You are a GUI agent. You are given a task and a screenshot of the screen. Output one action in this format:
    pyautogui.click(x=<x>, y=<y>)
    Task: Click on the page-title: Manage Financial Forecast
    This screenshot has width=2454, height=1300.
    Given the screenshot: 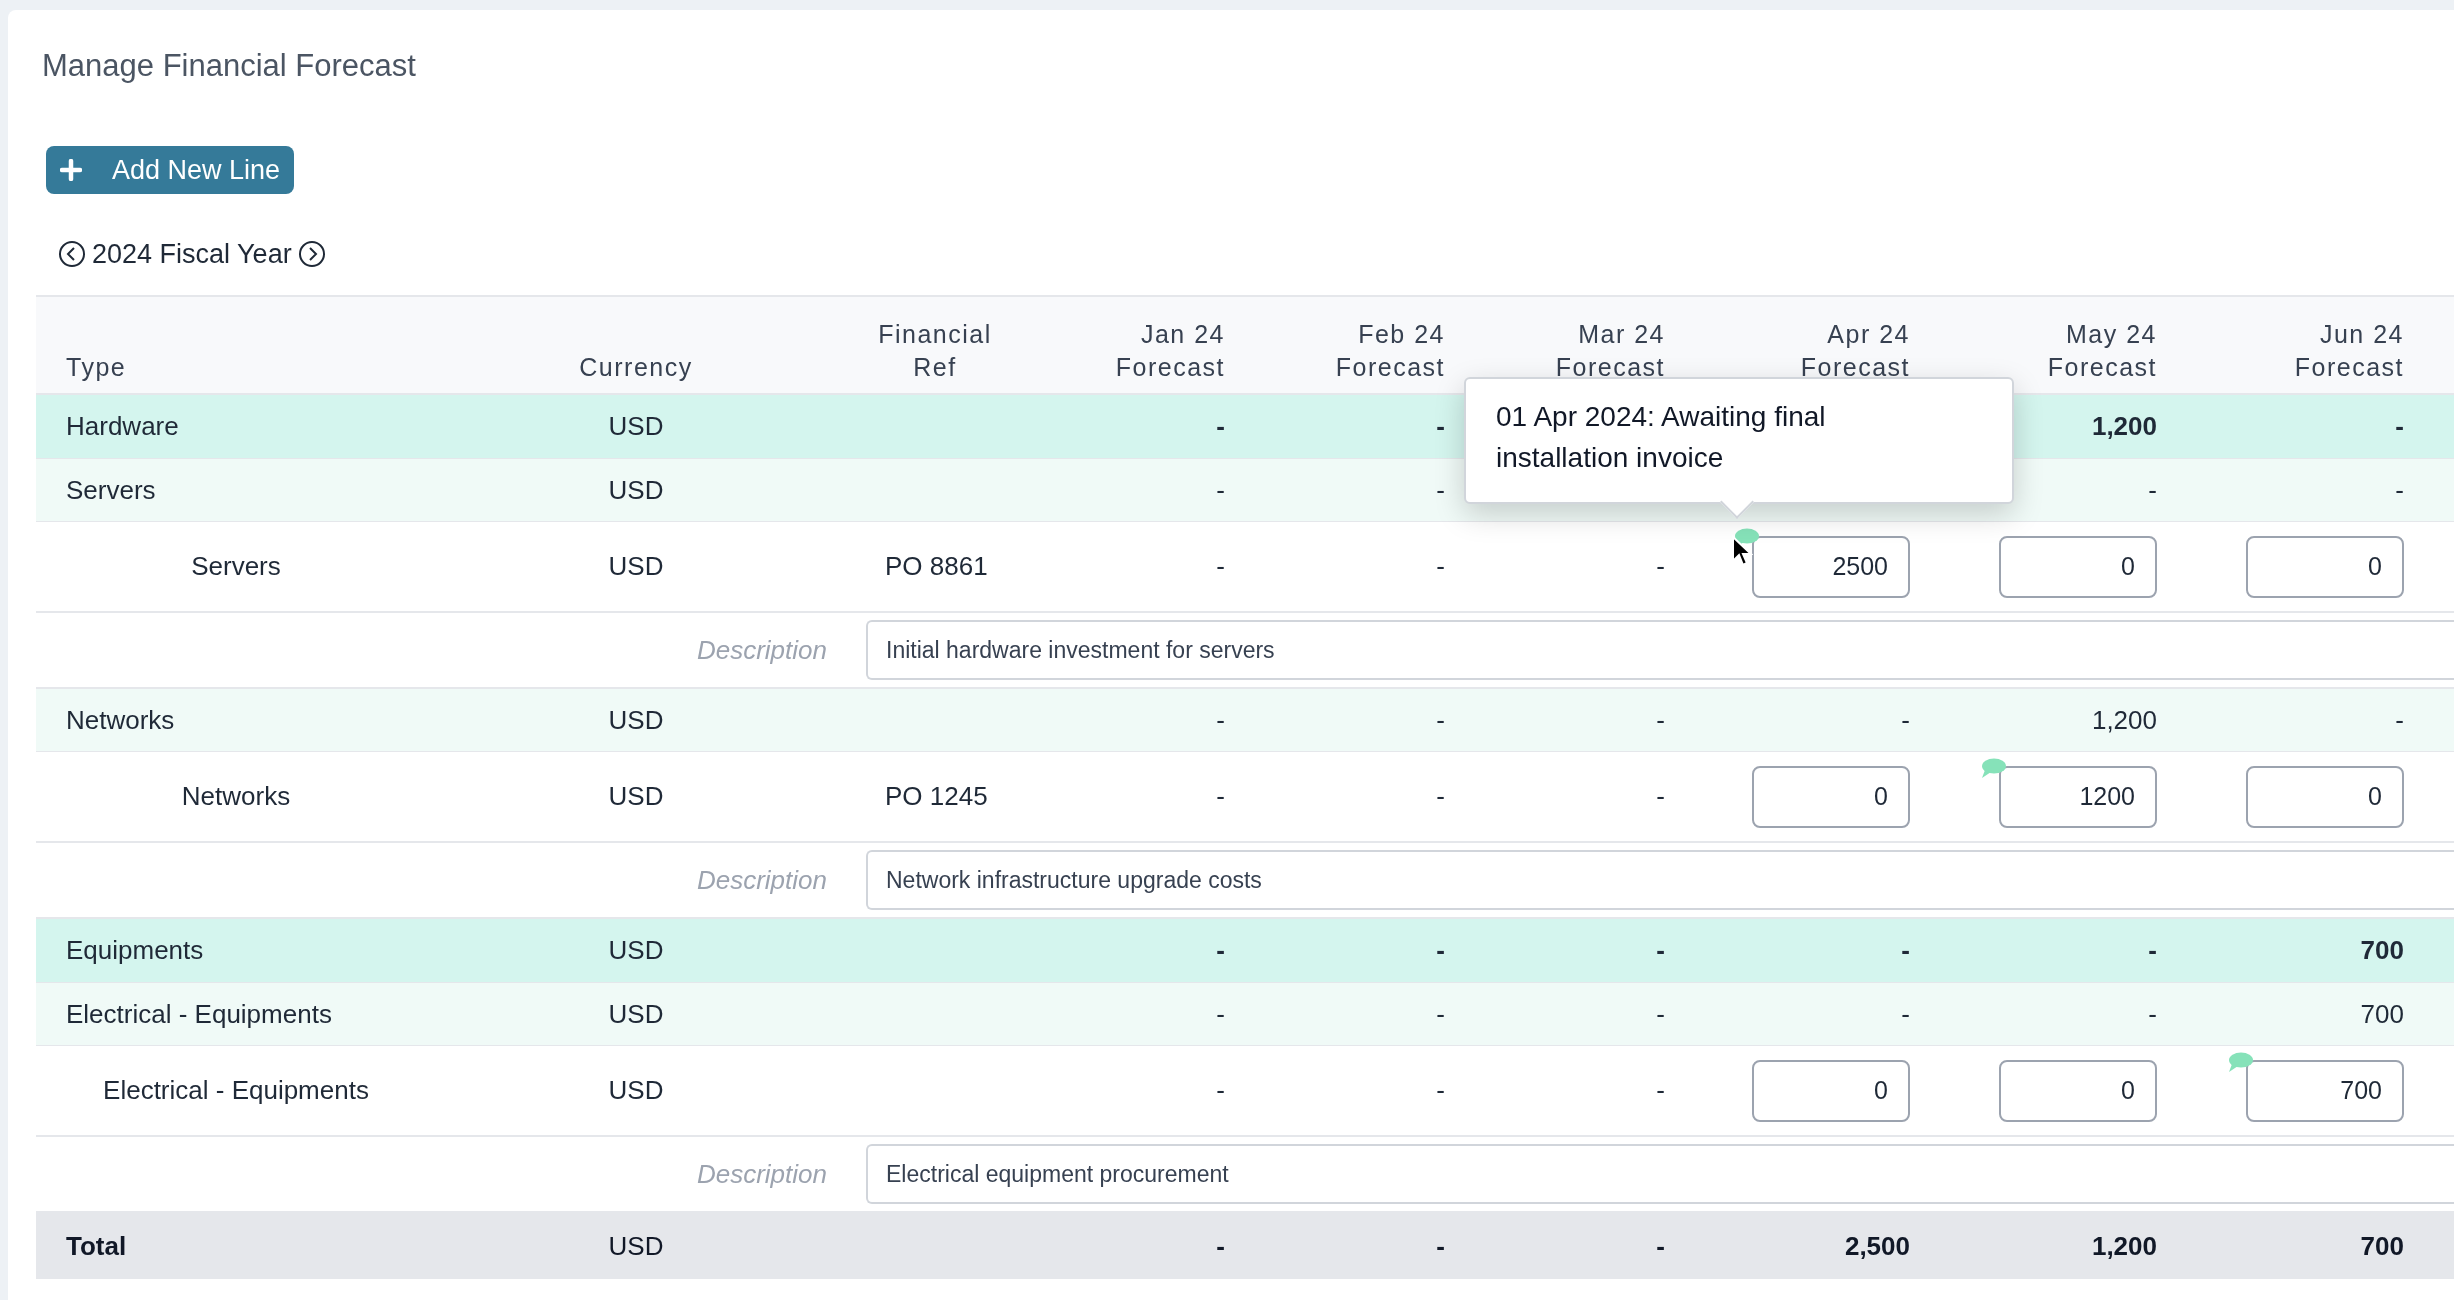 What is the action you would take?
    pyautogui.click(x=229, y=65)
    